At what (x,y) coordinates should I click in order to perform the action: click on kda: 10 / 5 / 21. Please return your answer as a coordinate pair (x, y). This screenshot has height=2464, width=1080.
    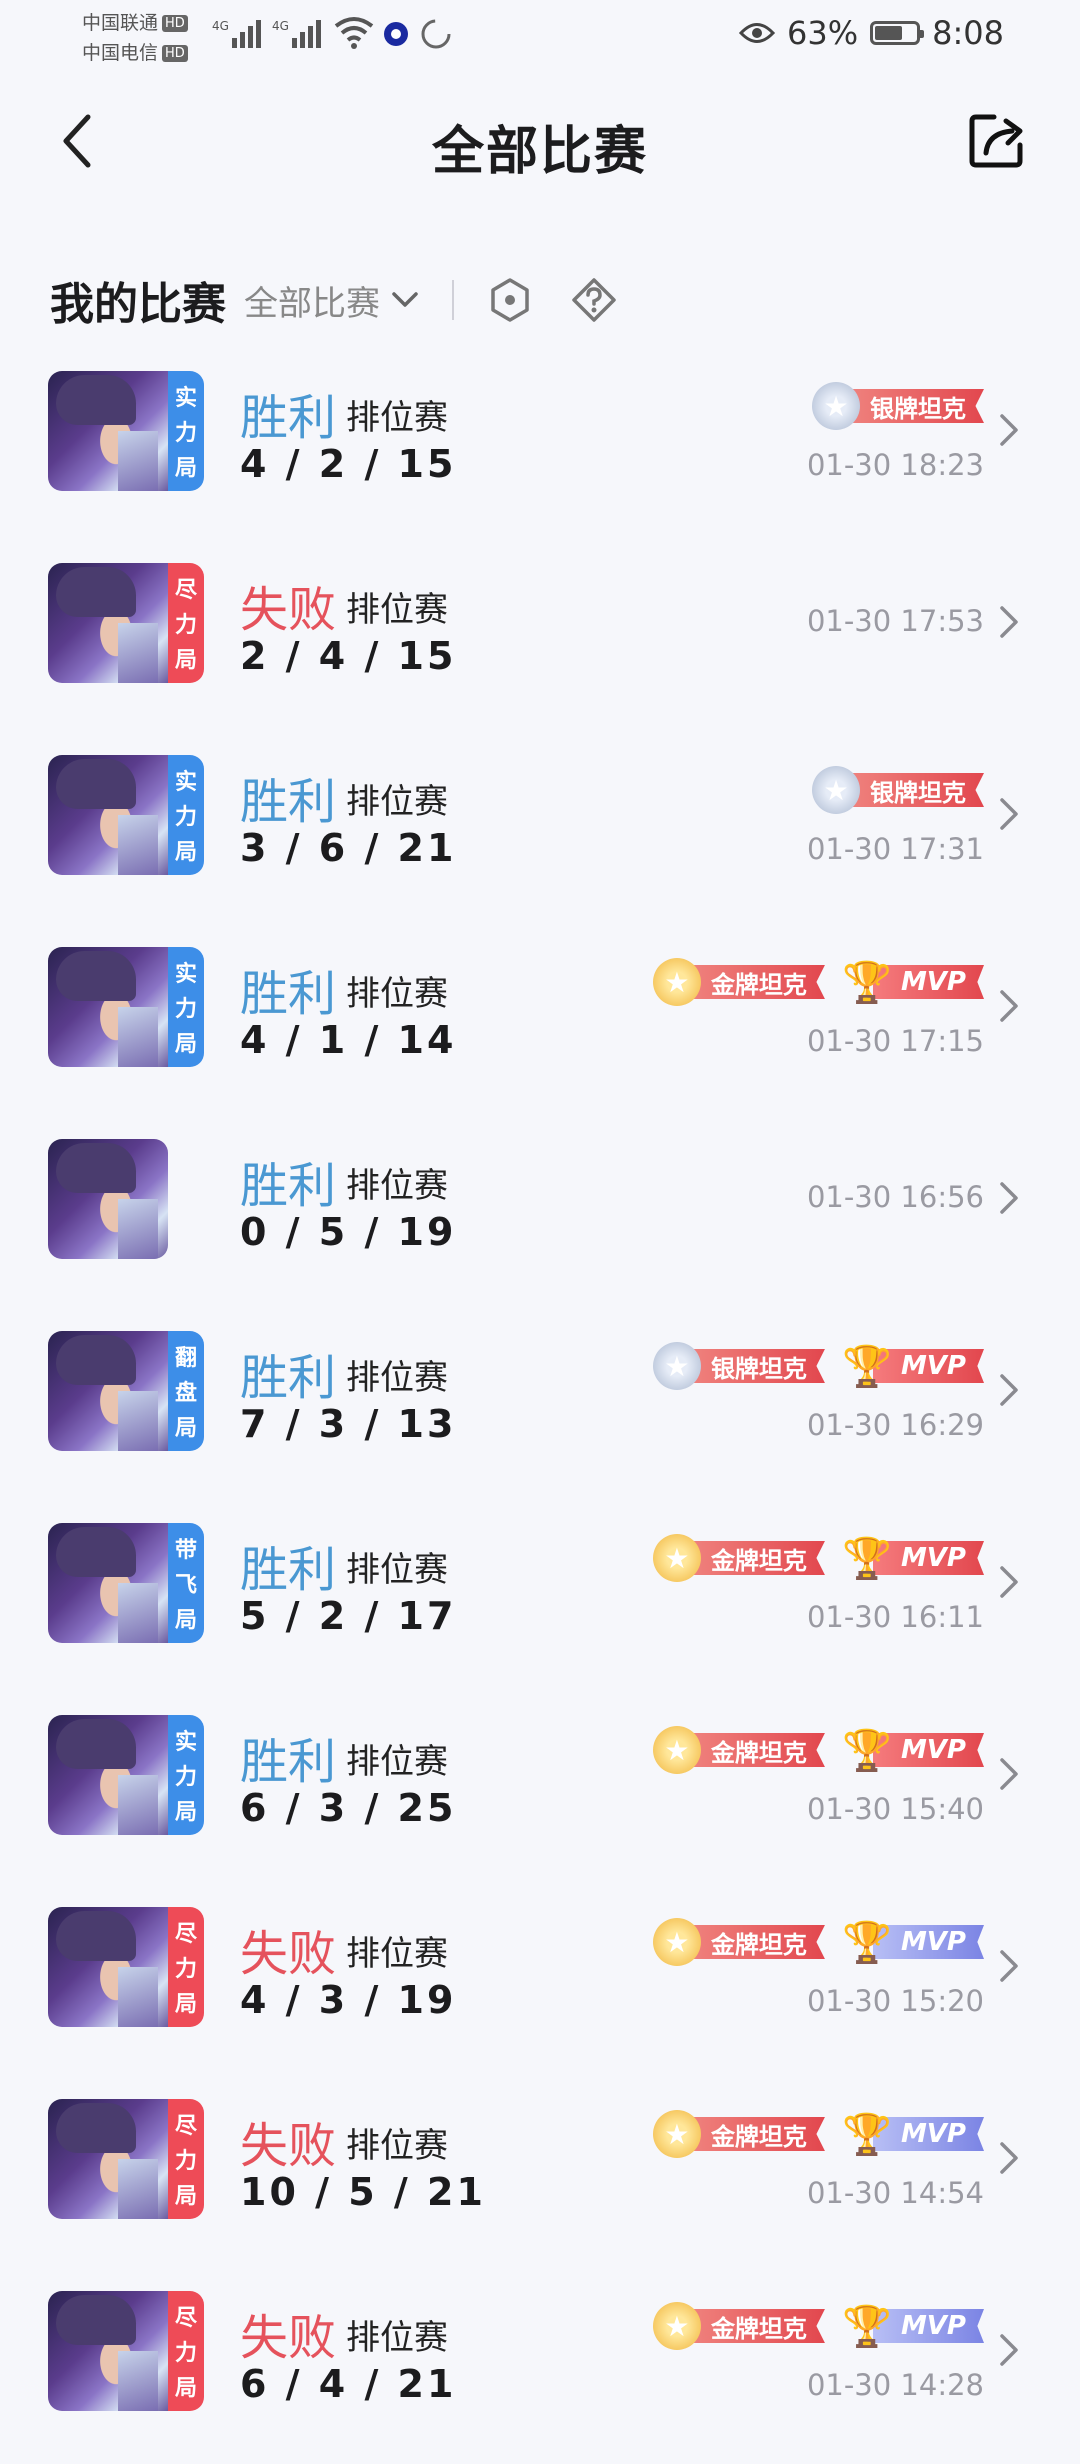
    Looking at the image, I should click on (363, 2192).